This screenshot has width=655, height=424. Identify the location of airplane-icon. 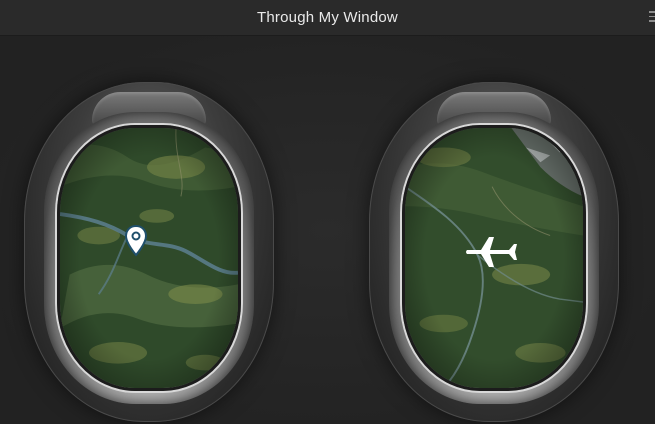
(492, 252).